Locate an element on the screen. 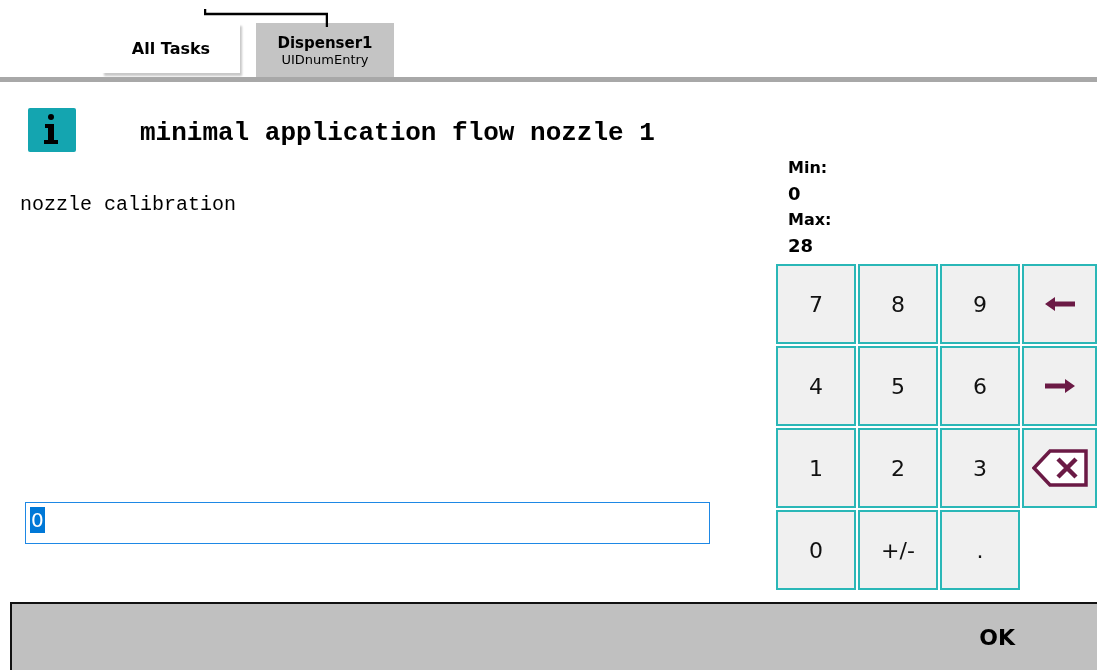  keypad-key: 6 is located at coordinates (980, 386).